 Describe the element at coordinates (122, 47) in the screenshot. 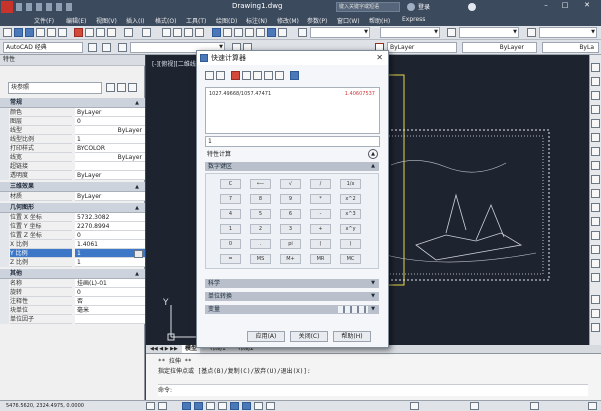

I see `layer-state-icon` at that location.